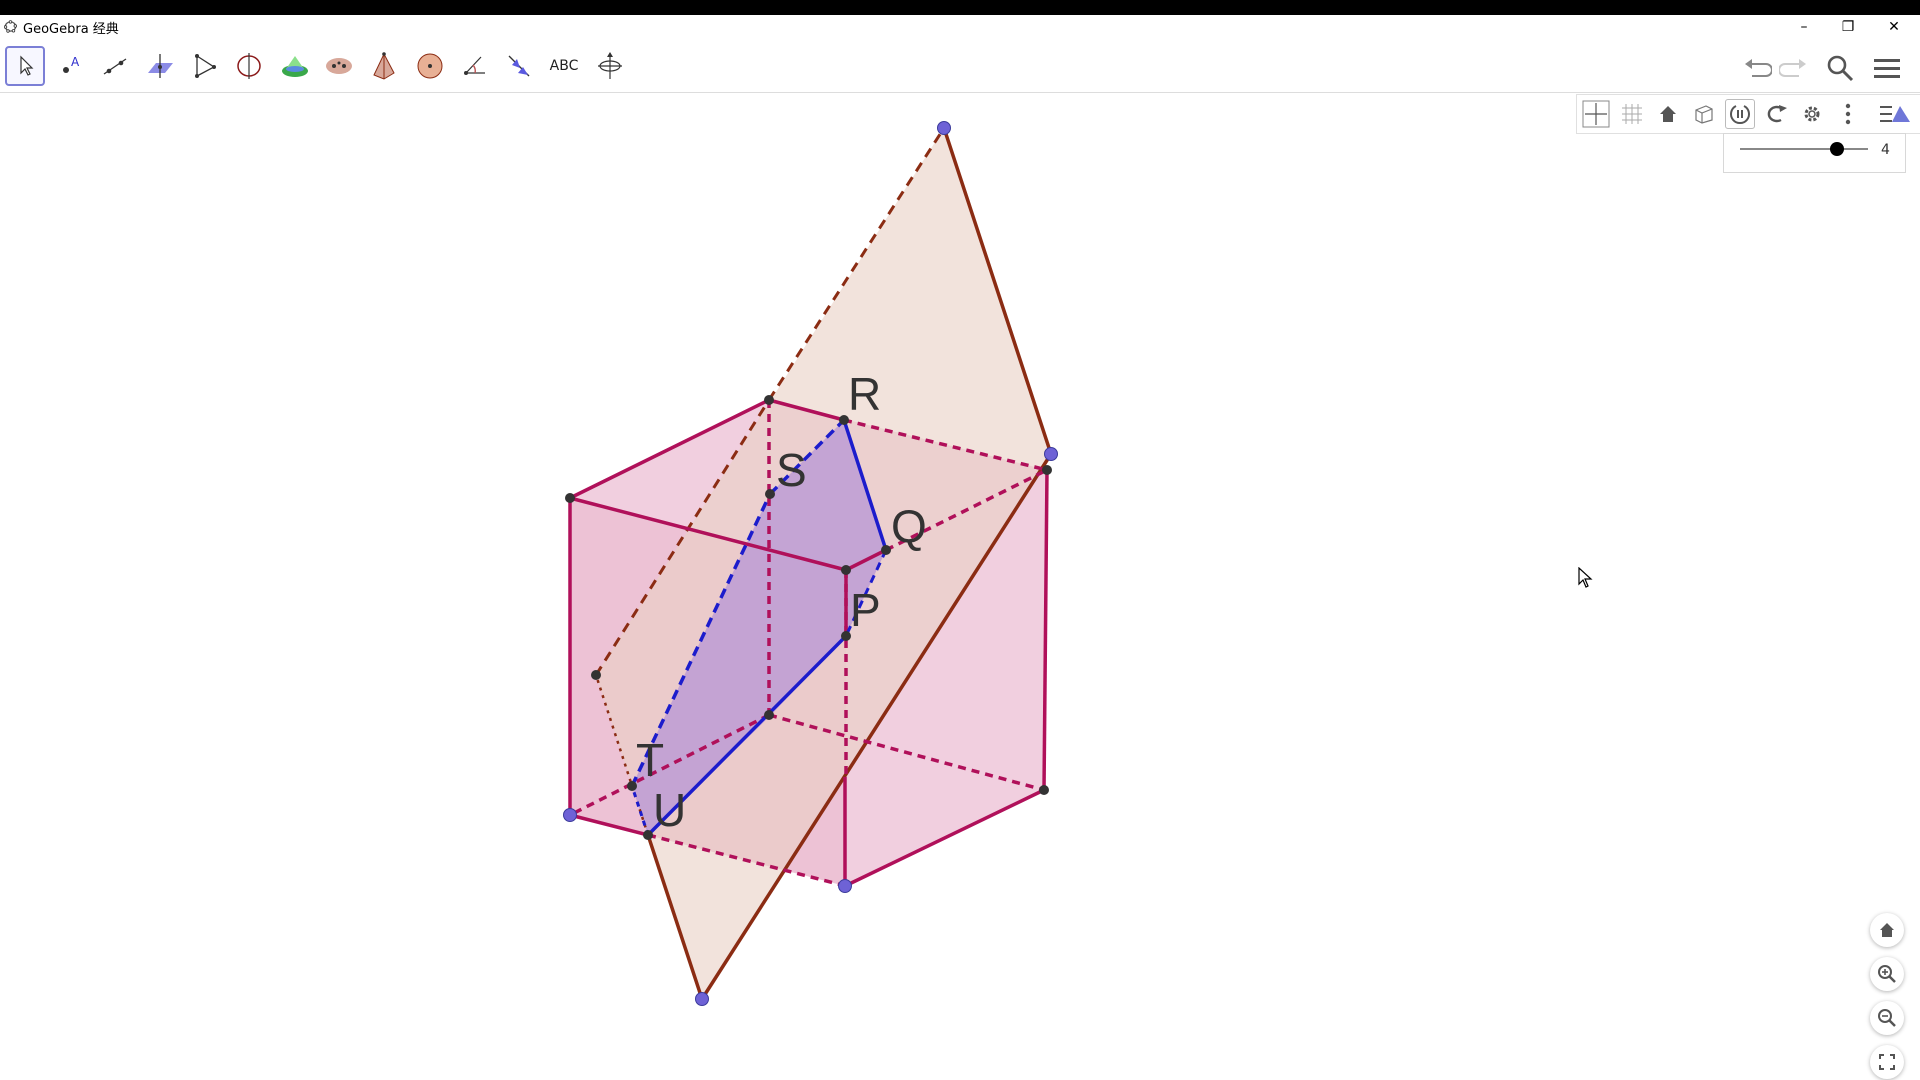  I want to click on menu-button, so click(1887, 68).